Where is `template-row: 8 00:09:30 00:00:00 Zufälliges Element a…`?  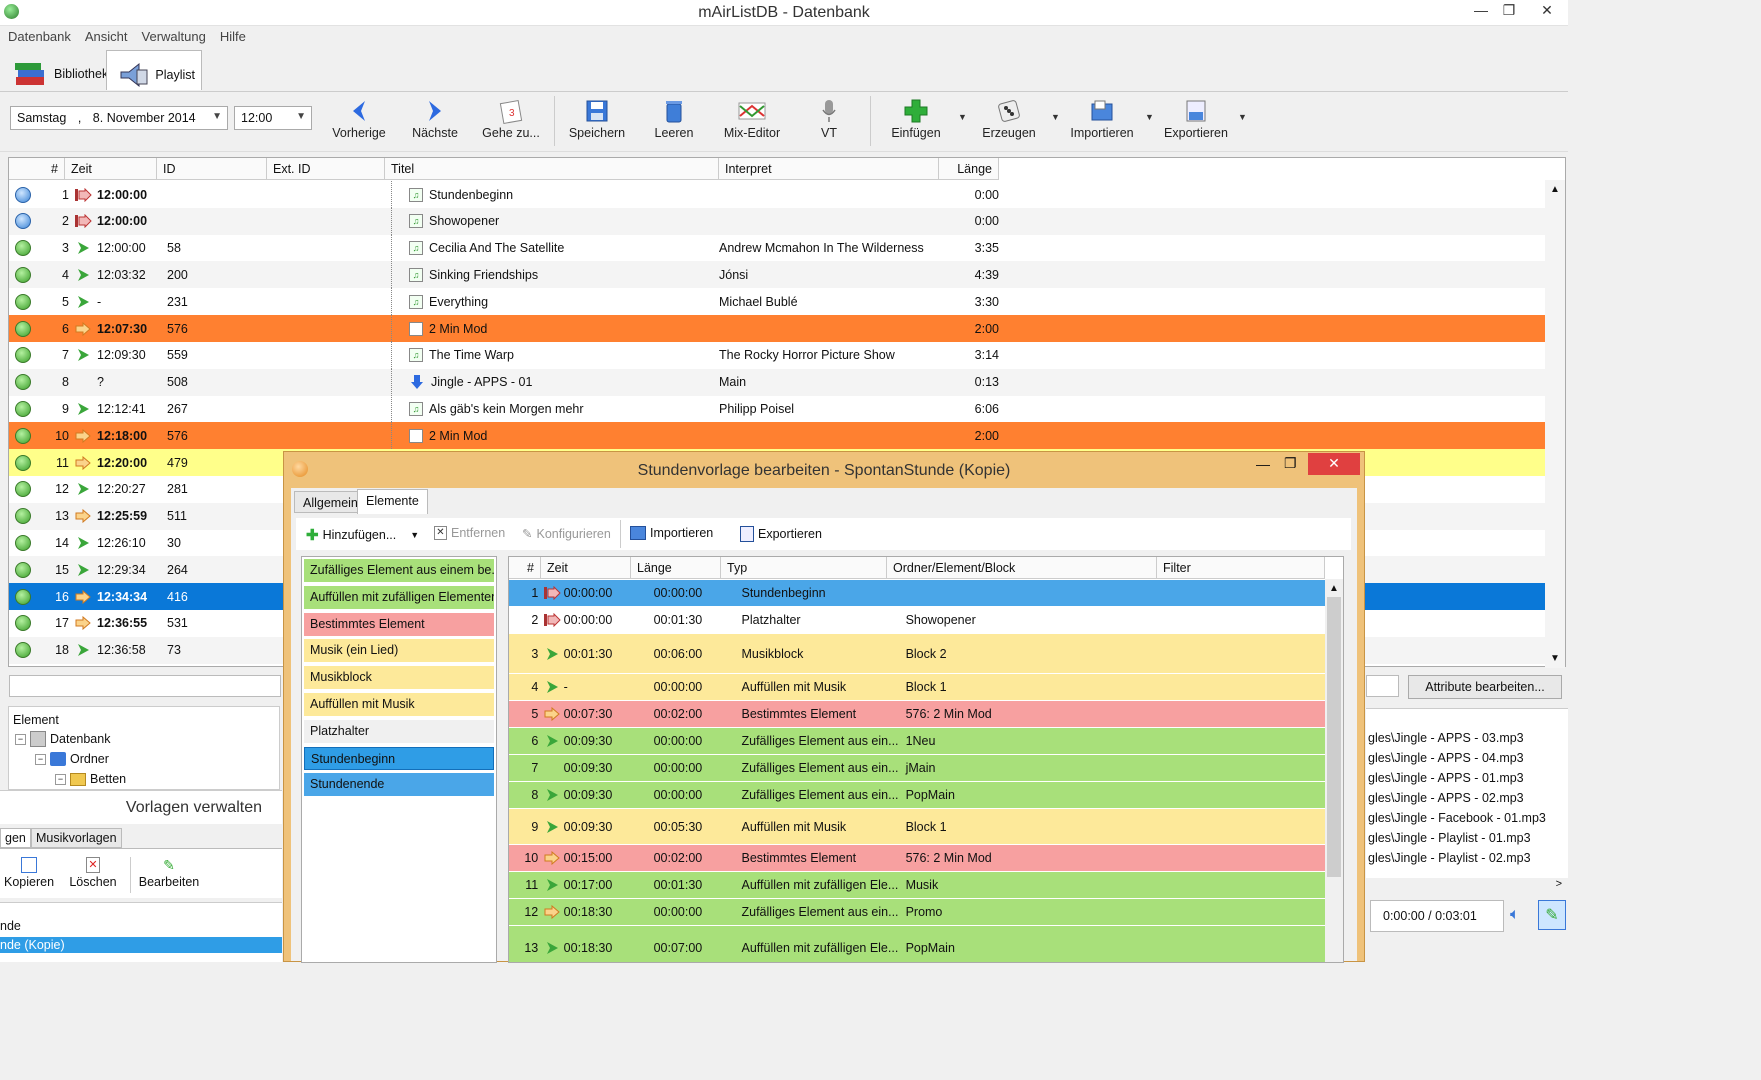 template-row: 8 00:09:30 00:00:00 Zufälliges Element a… is located at coordinates (917, 795).